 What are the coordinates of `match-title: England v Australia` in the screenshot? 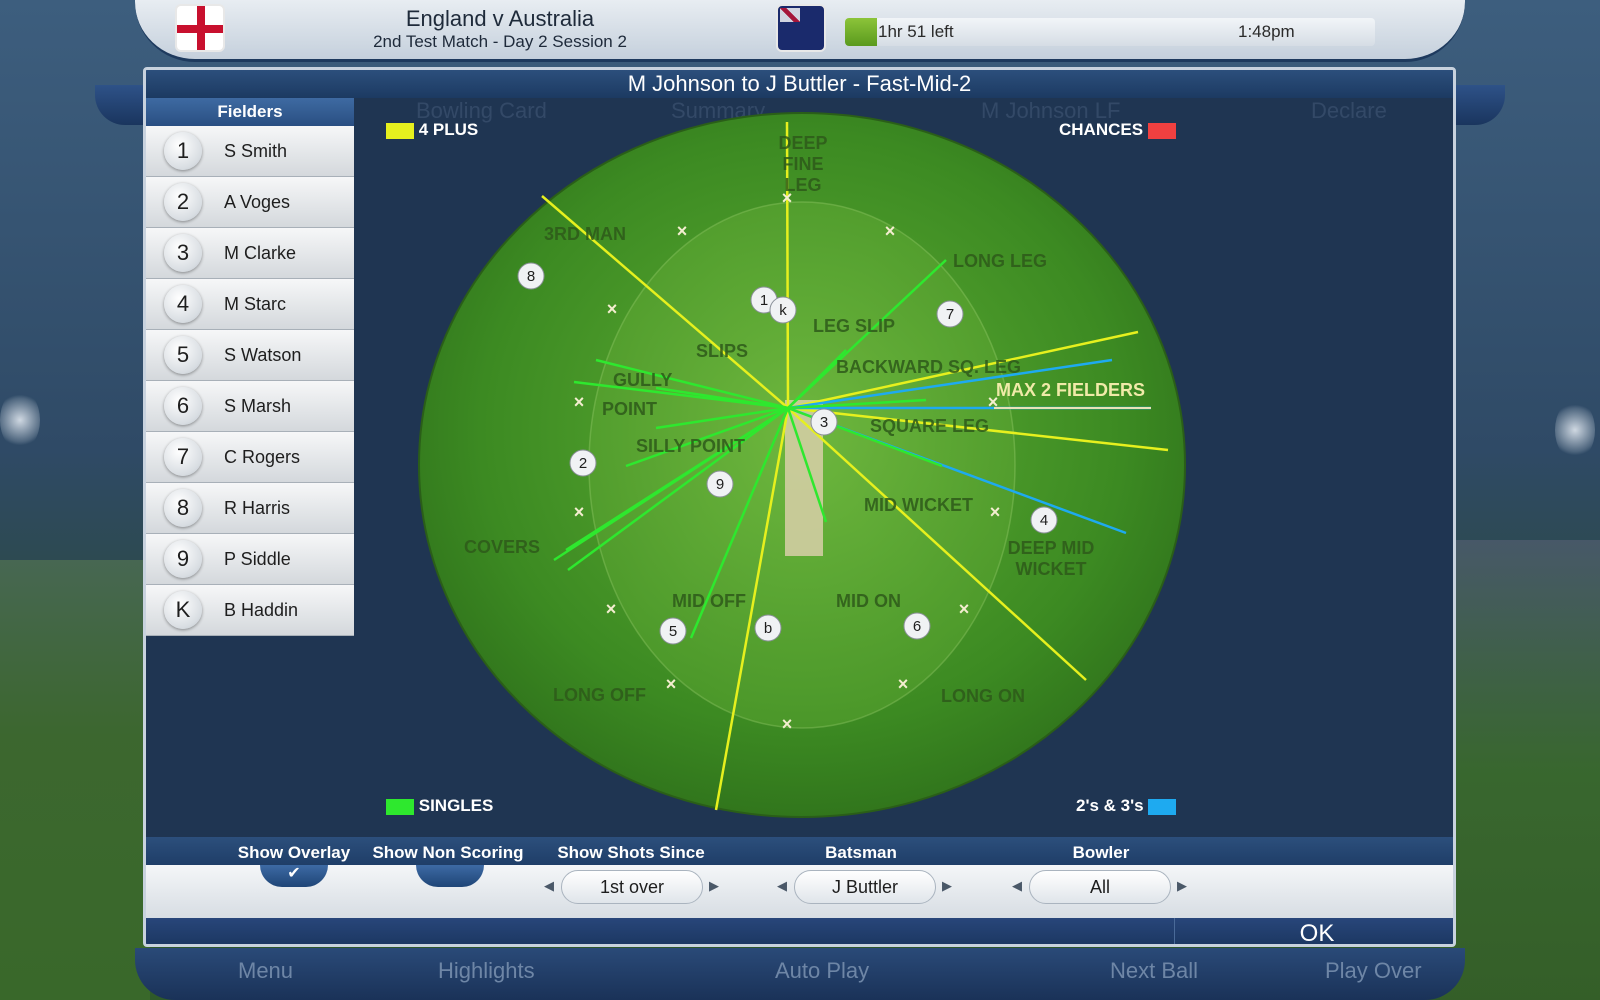 It's located at (500, 18).